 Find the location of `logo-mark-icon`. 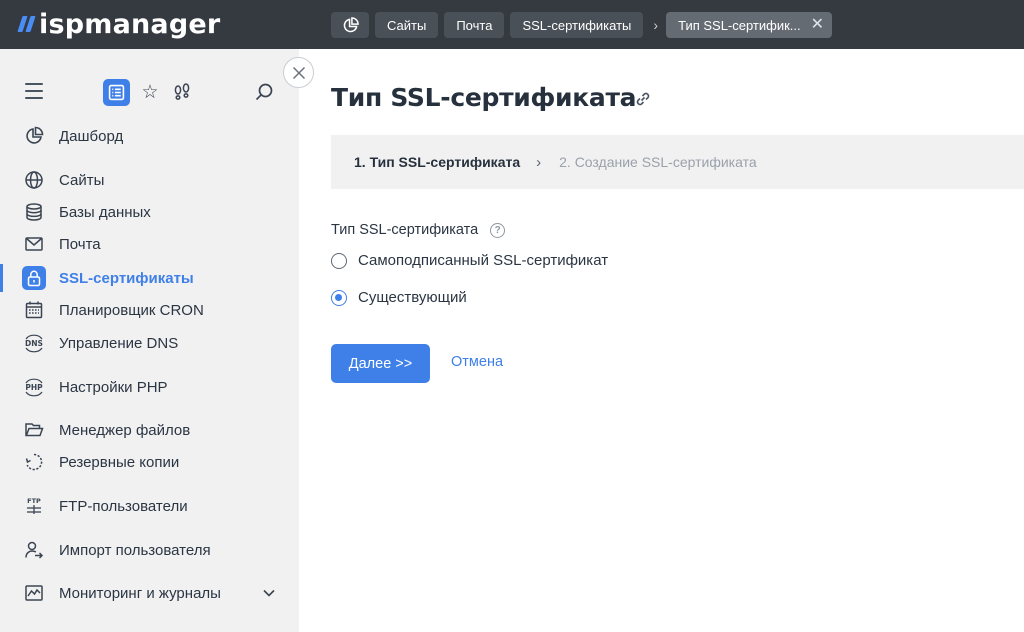

logo-mark-icon is located at coordinates (26, 24).